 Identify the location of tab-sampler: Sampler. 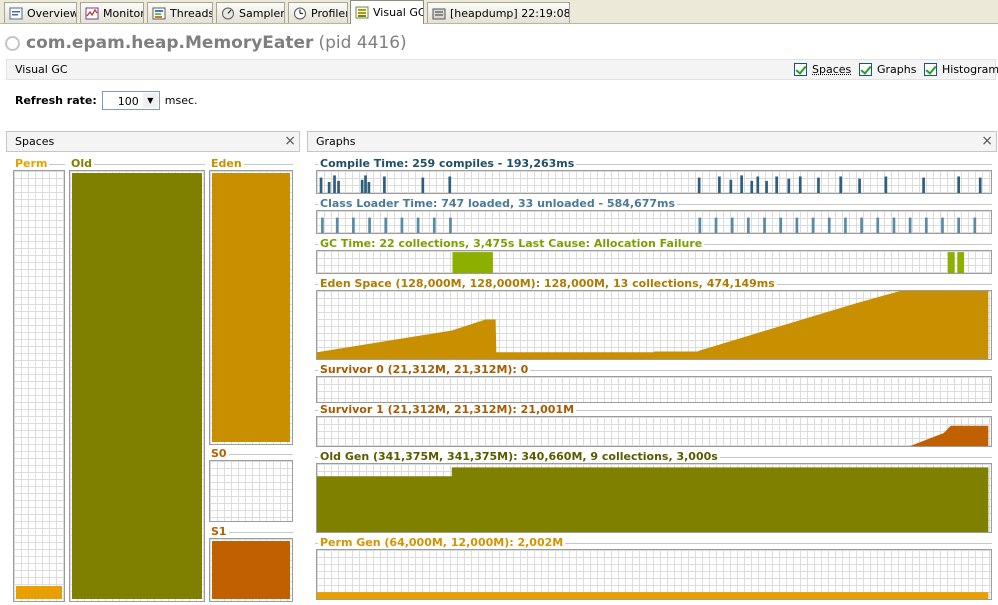
(250, 12).